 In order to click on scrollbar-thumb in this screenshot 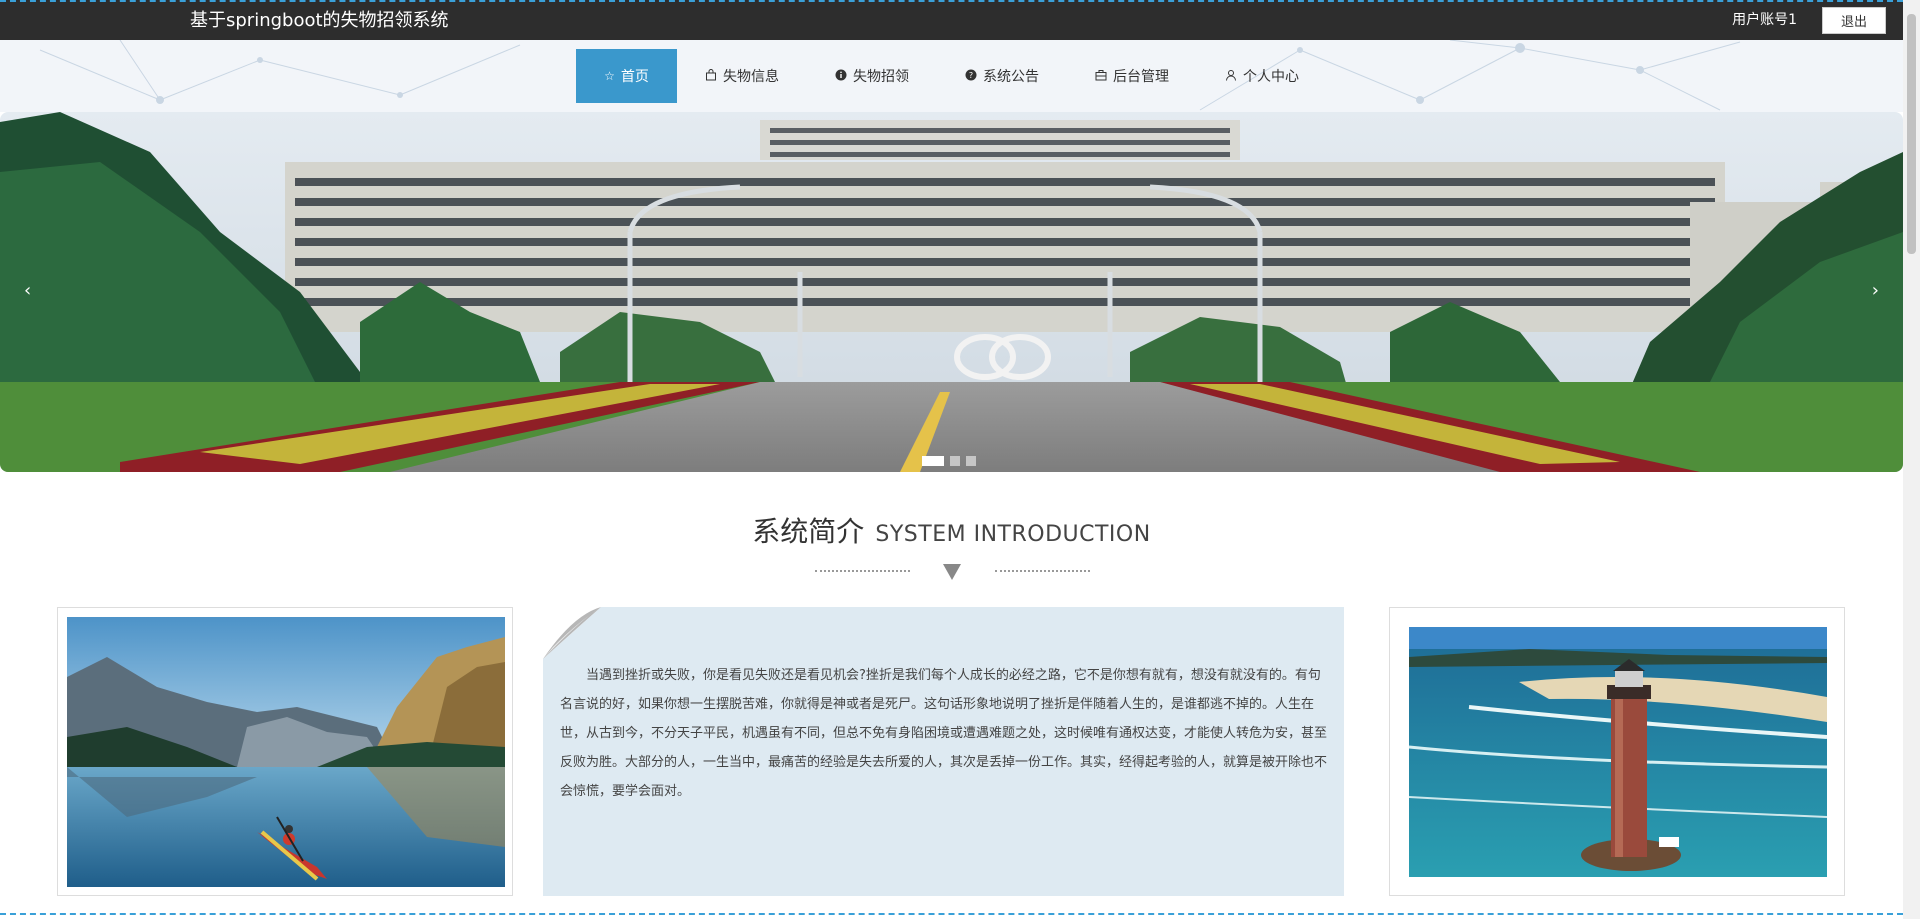, I will do `click(1911, 134)`.